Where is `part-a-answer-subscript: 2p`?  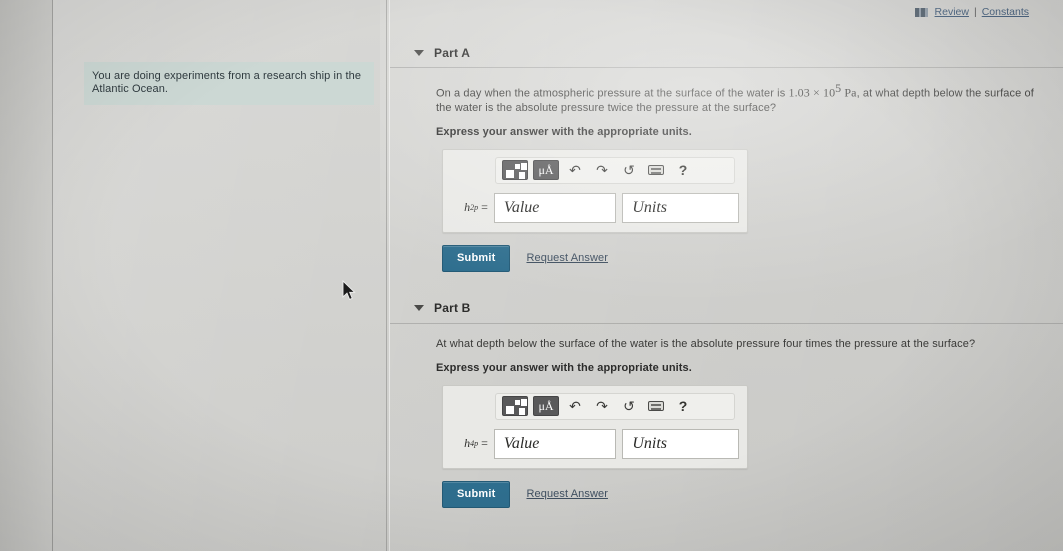 part-a-answer-subscript: 2p is located at coordinates (474, 208).